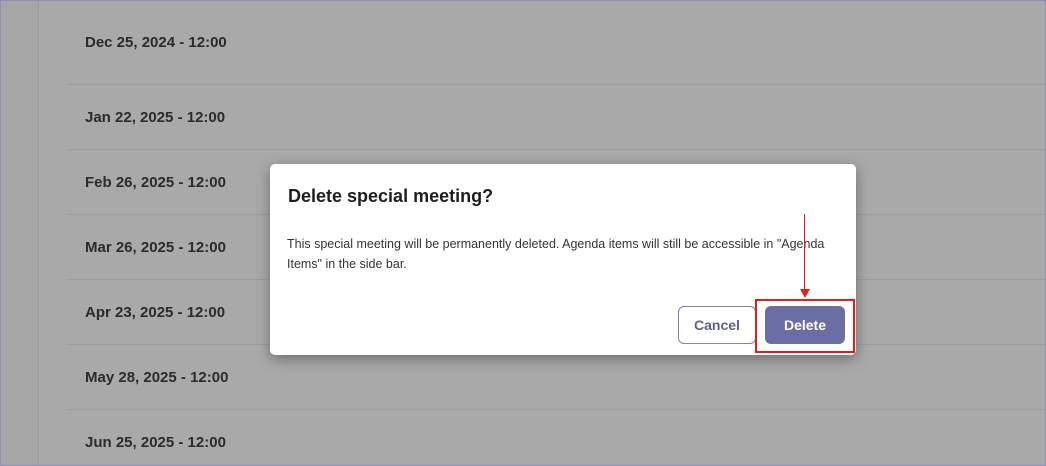 The width and height of the screenshot is (1046, 466). I want to click on meeting-row: Jun 25, 2025 - 12:00, so click(556, 437).